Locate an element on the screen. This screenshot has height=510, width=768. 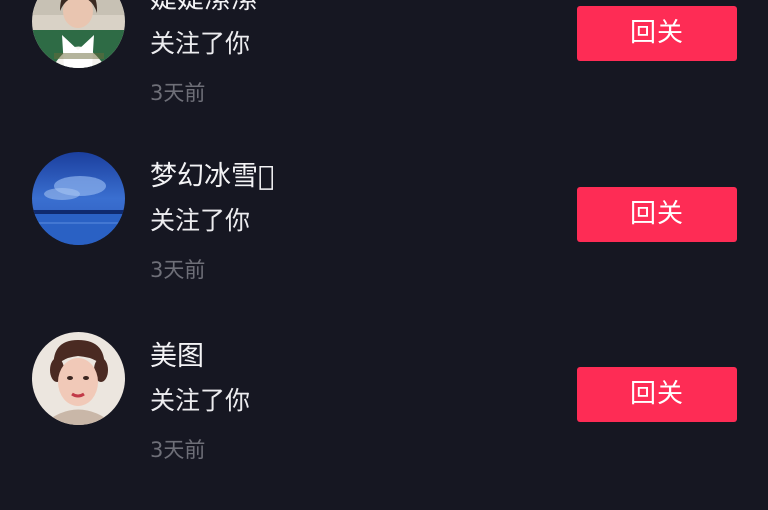
follower-name: 美图 is located at coordinates (177, 357).